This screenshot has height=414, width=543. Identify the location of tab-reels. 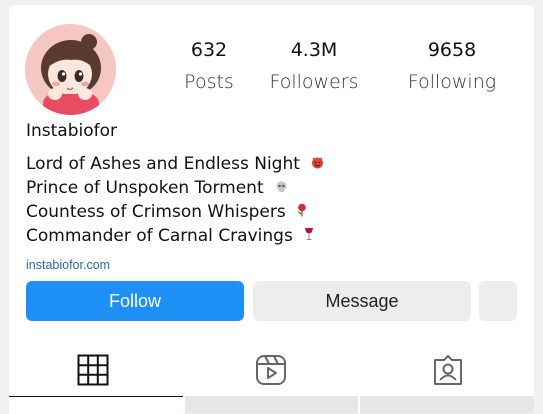
(271, 370).